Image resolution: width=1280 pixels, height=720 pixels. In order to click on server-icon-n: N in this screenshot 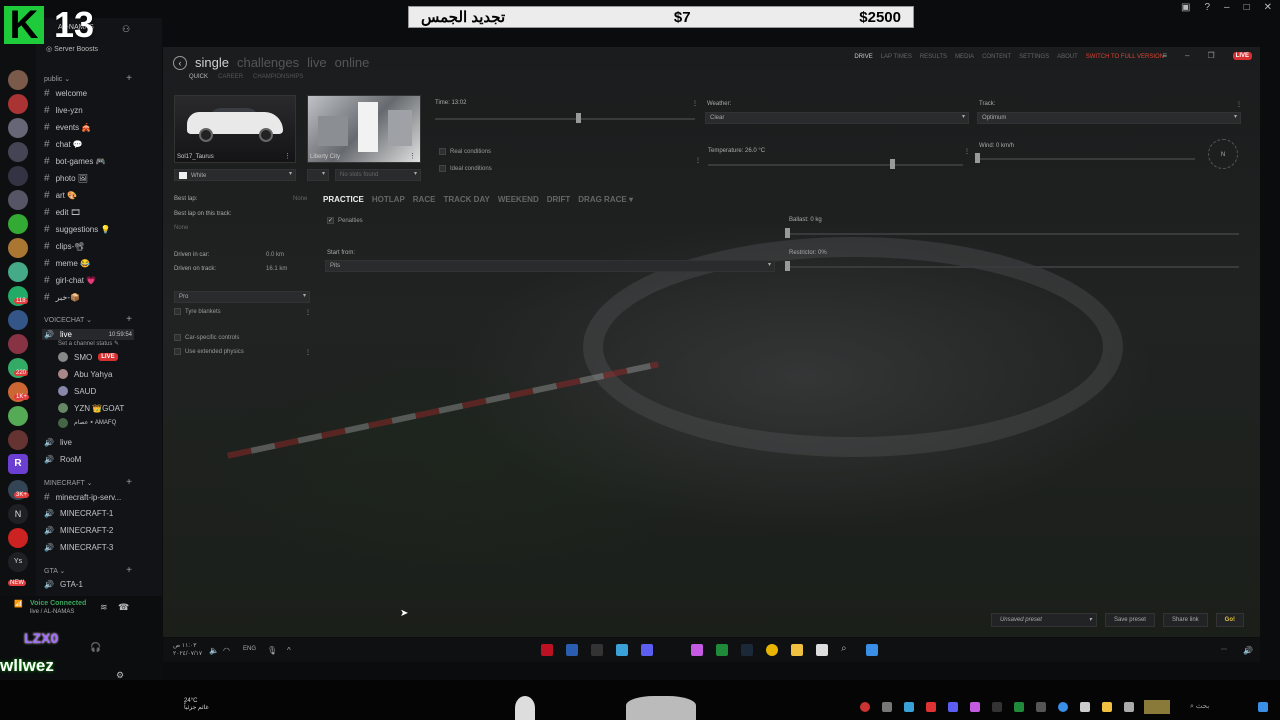, I will do `click(18, 514)`.